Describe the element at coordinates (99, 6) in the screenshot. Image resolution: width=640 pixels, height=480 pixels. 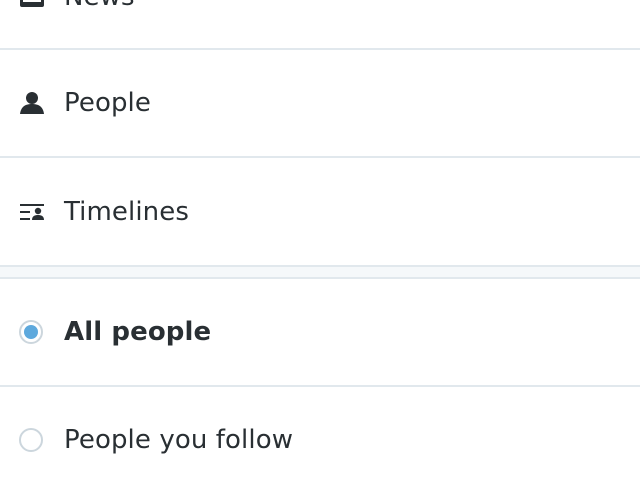
I see `menu-item-label: News` at that location.